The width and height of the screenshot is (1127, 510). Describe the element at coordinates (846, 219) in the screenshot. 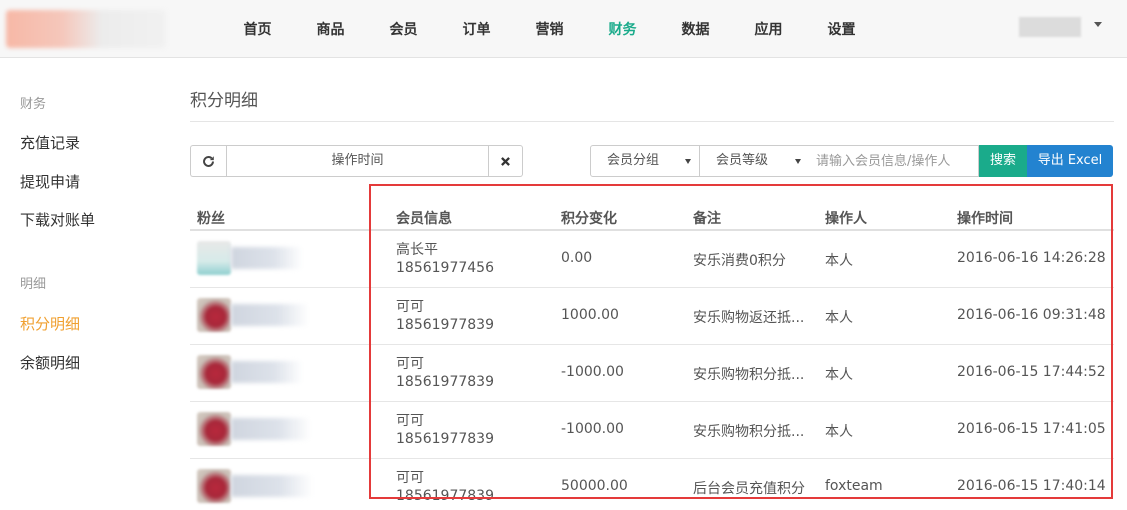

I see `column-header-operator: 操作人` at that location.